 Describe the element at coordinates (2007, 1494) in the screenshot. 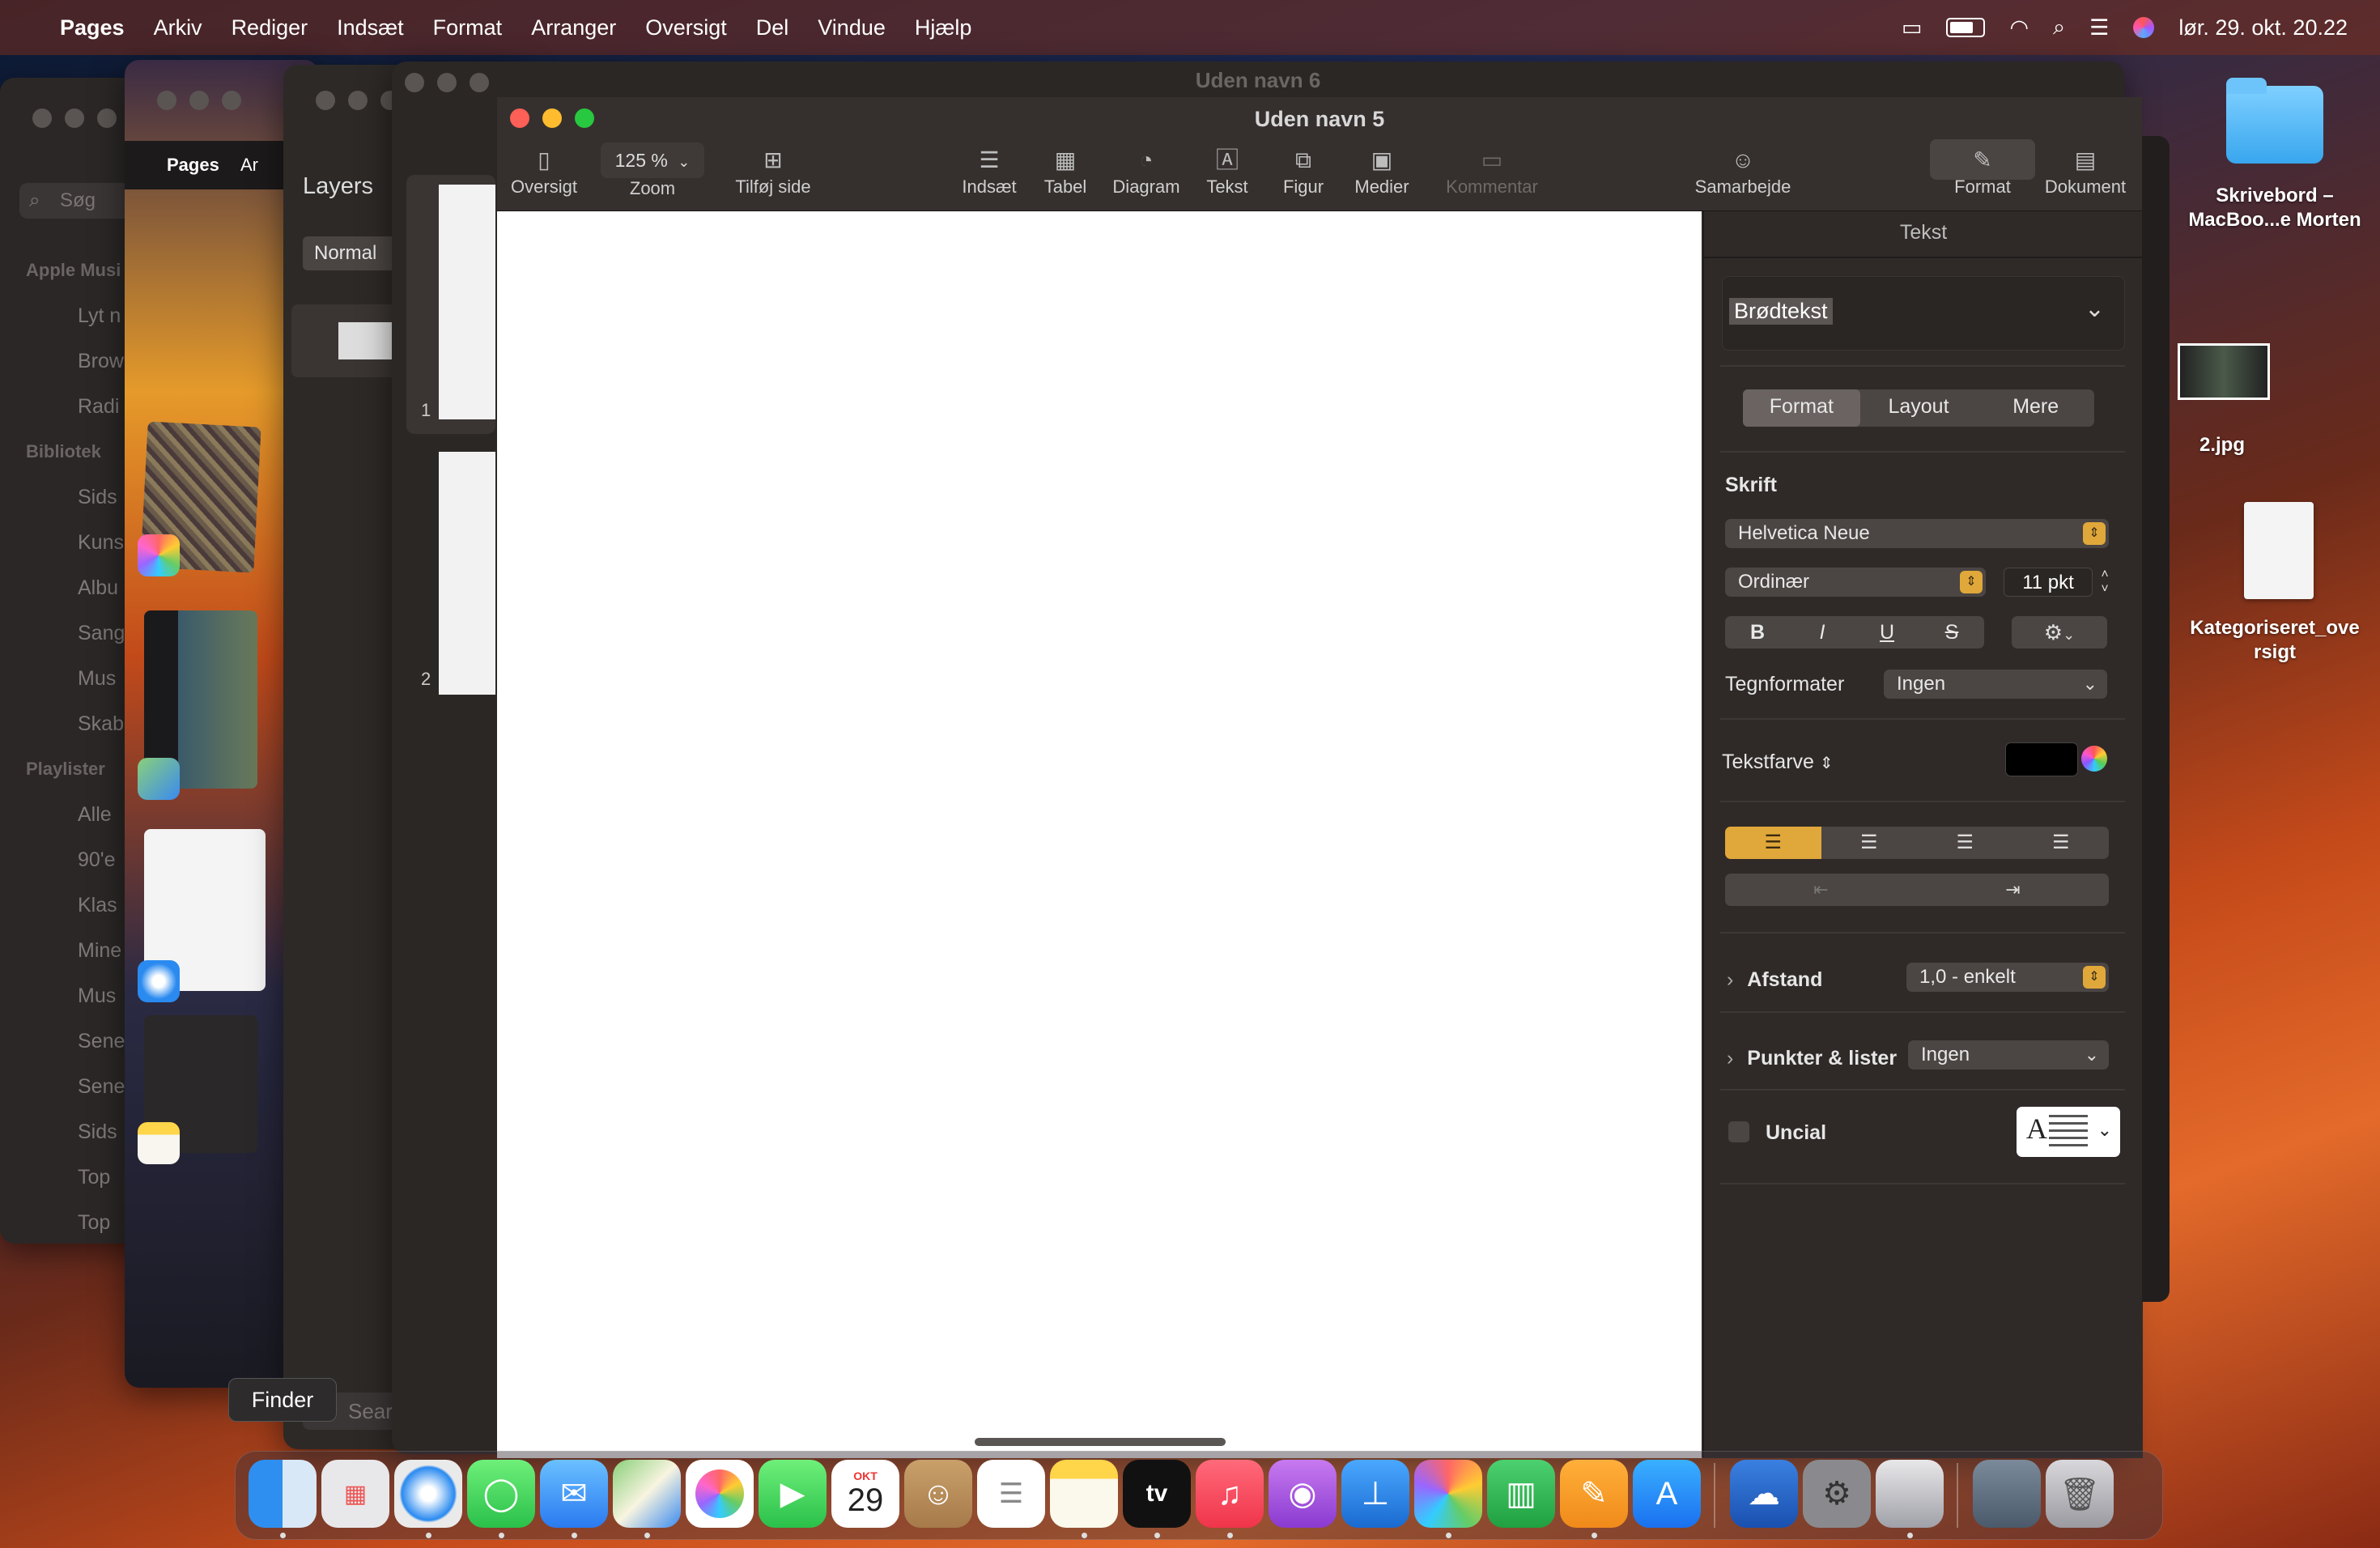

I see `photo-stack-icon` at that location.